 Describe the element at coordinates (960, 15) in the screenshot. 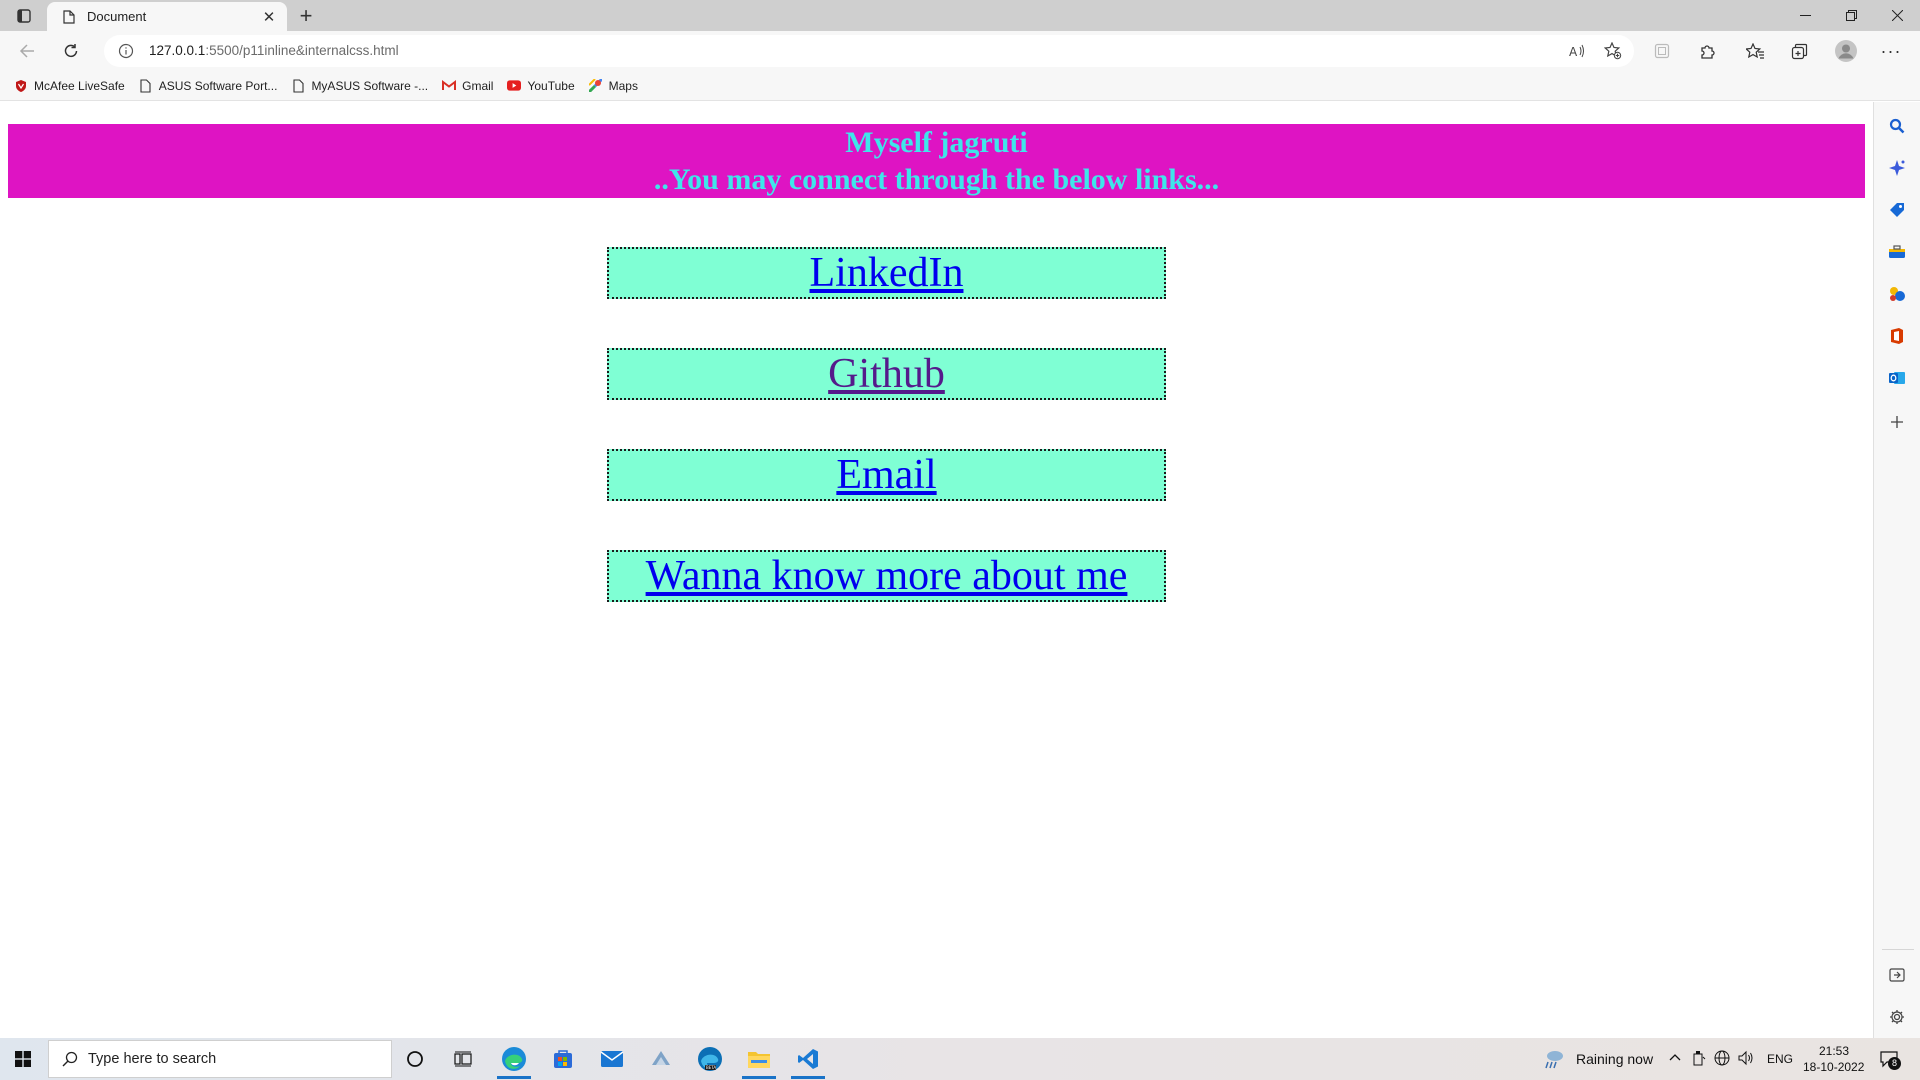

I see `title-bar: Document ✕ +` at that location.